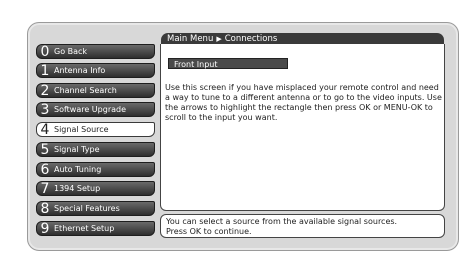 The image size is (476, 267). What do you see at coordinates (80, 70) in the screenshot?
I see `menu-item-label: Antenna Info` at bounding box center [80, 70].